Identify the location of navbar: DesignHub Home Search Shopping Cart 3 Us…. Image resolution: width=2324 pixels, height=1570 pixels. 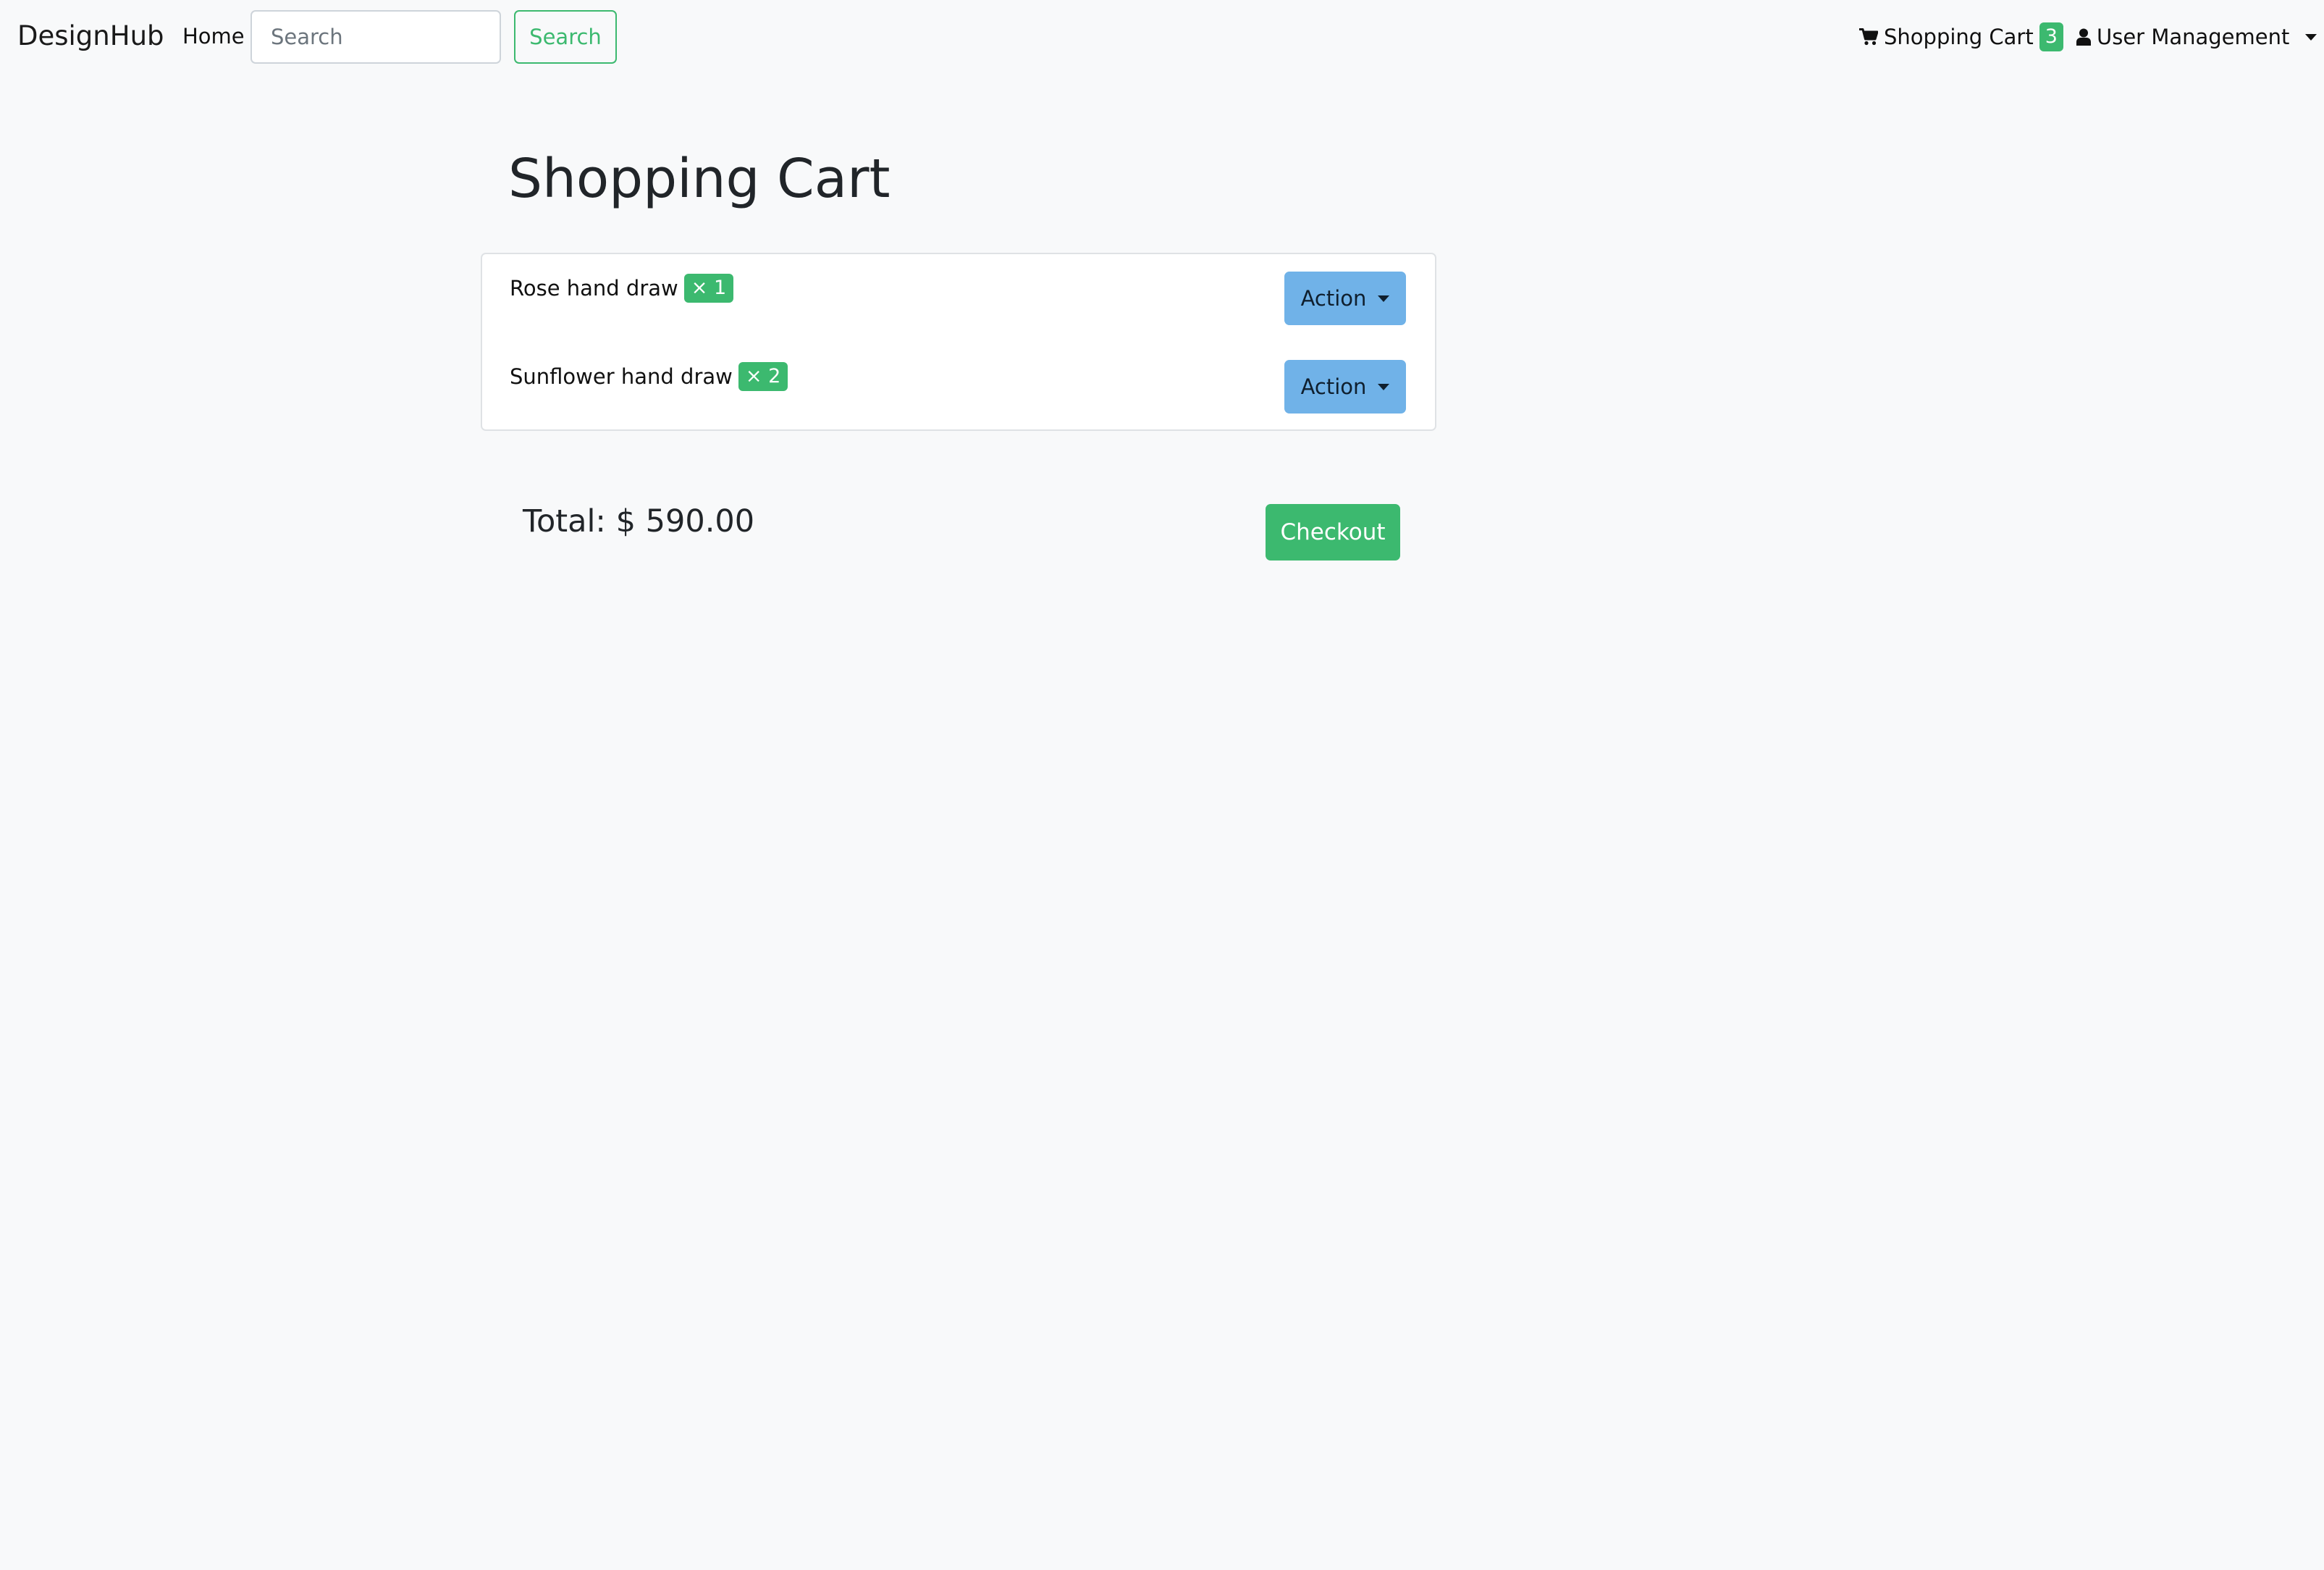
(1162, 36).